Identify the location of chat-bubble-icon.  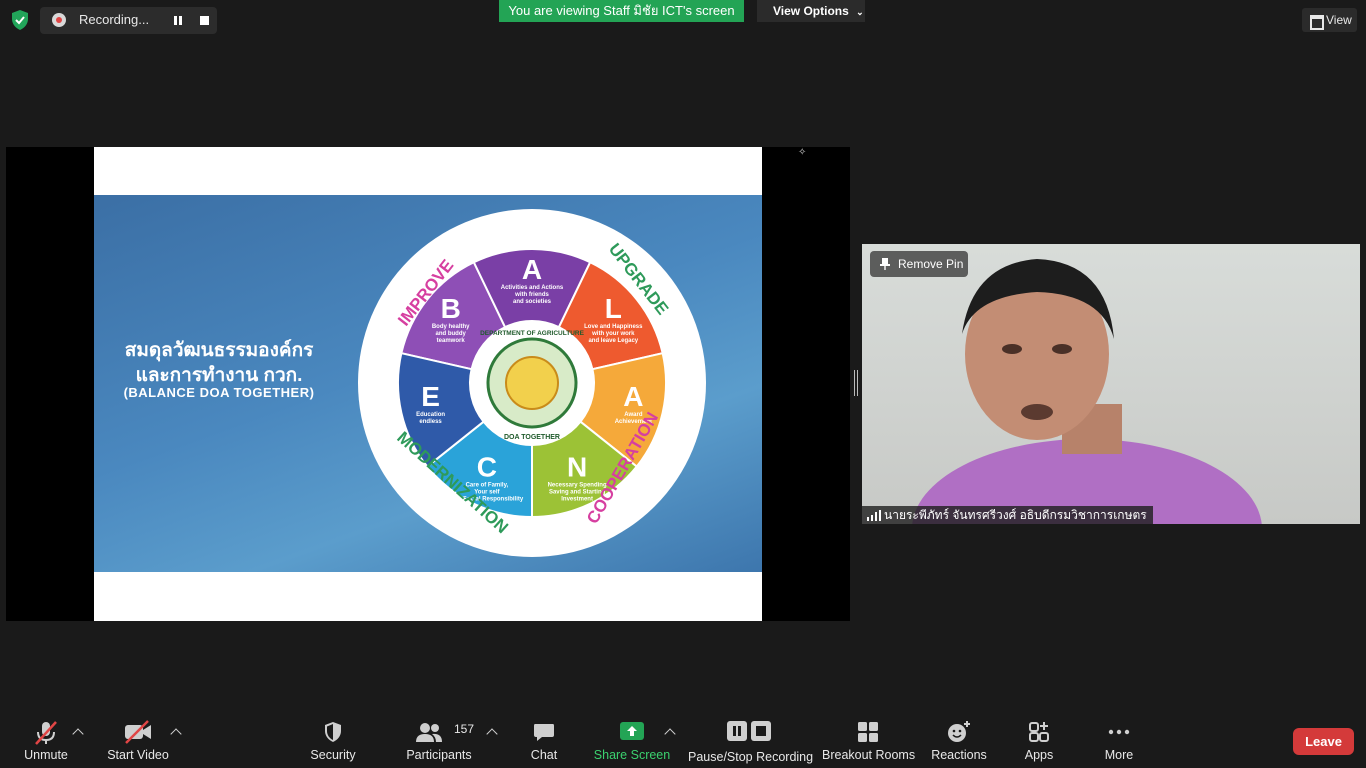
(544, 732).